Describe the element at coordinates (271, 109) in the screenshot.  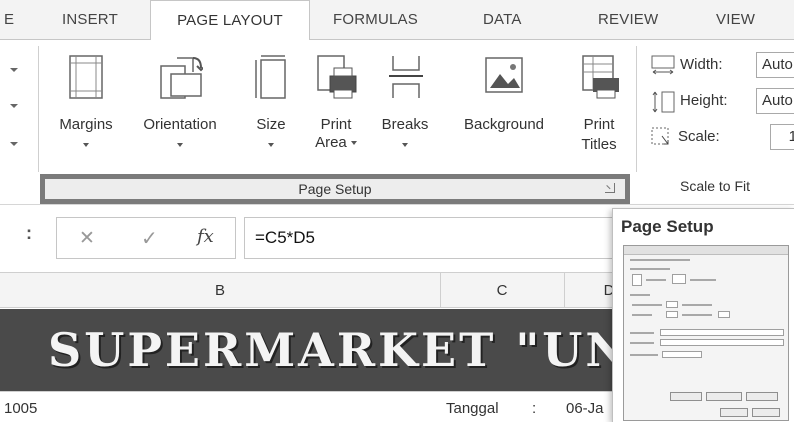
I see `size-button: Size` at that location.